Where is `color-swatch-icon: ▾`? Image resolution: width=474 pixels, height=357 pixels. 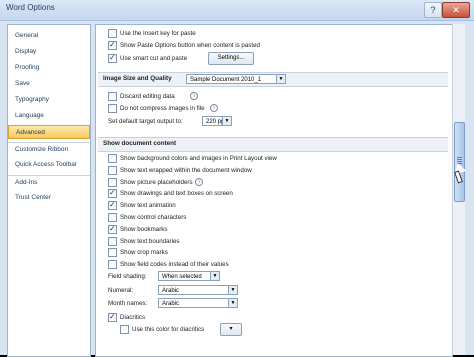 color-swatch-icon: ▾ is located at coordinates (231, 329).